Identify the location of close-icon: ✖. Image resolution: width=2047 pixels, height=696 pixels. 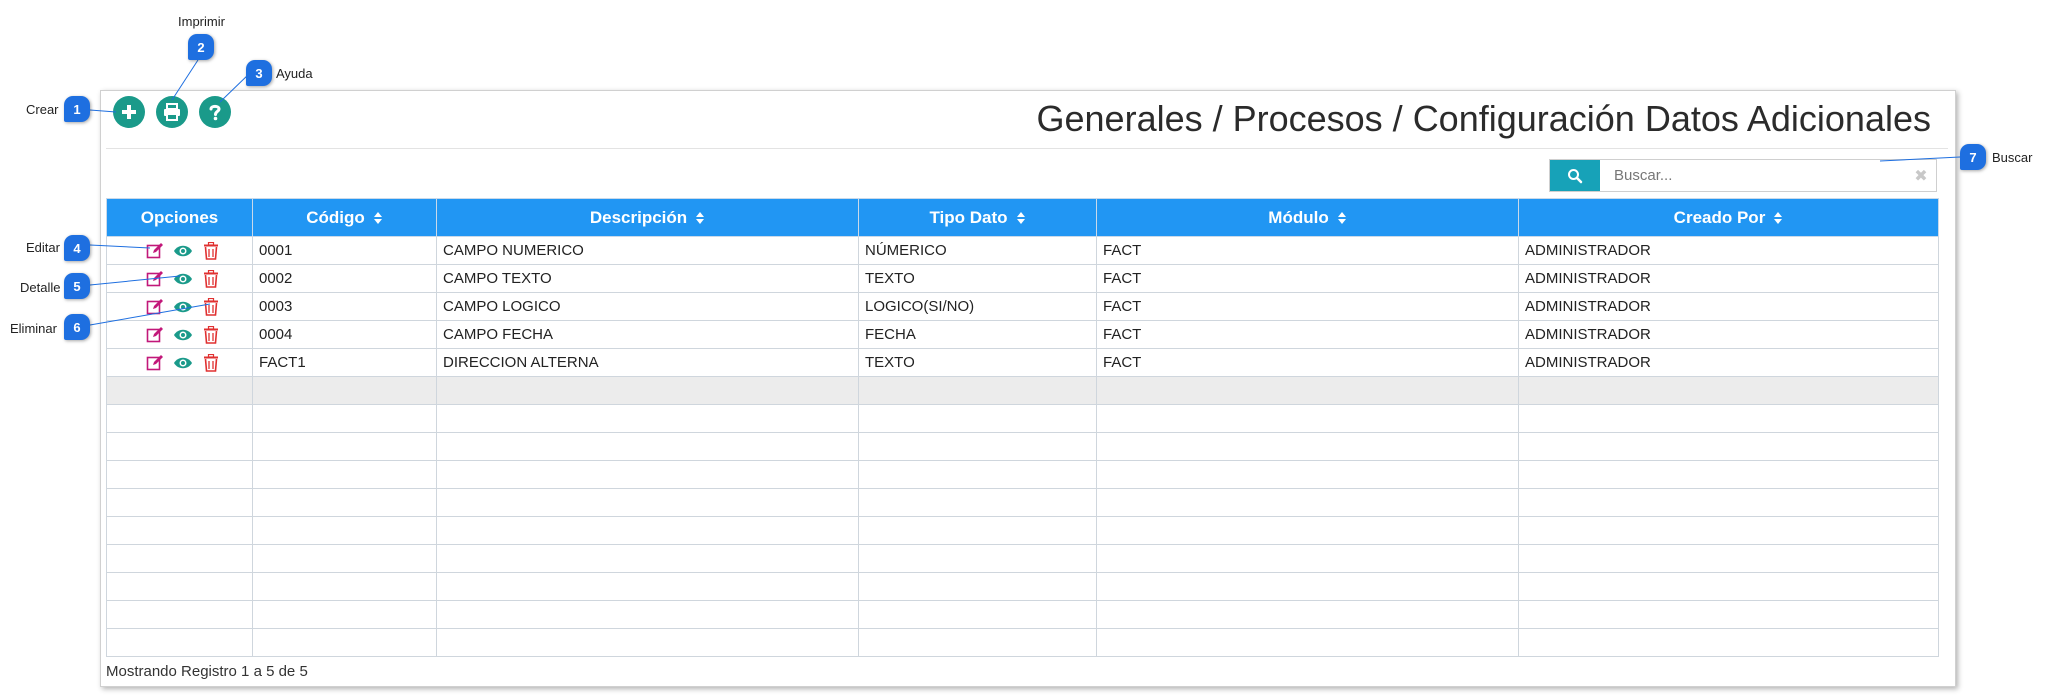
(1921, 175).